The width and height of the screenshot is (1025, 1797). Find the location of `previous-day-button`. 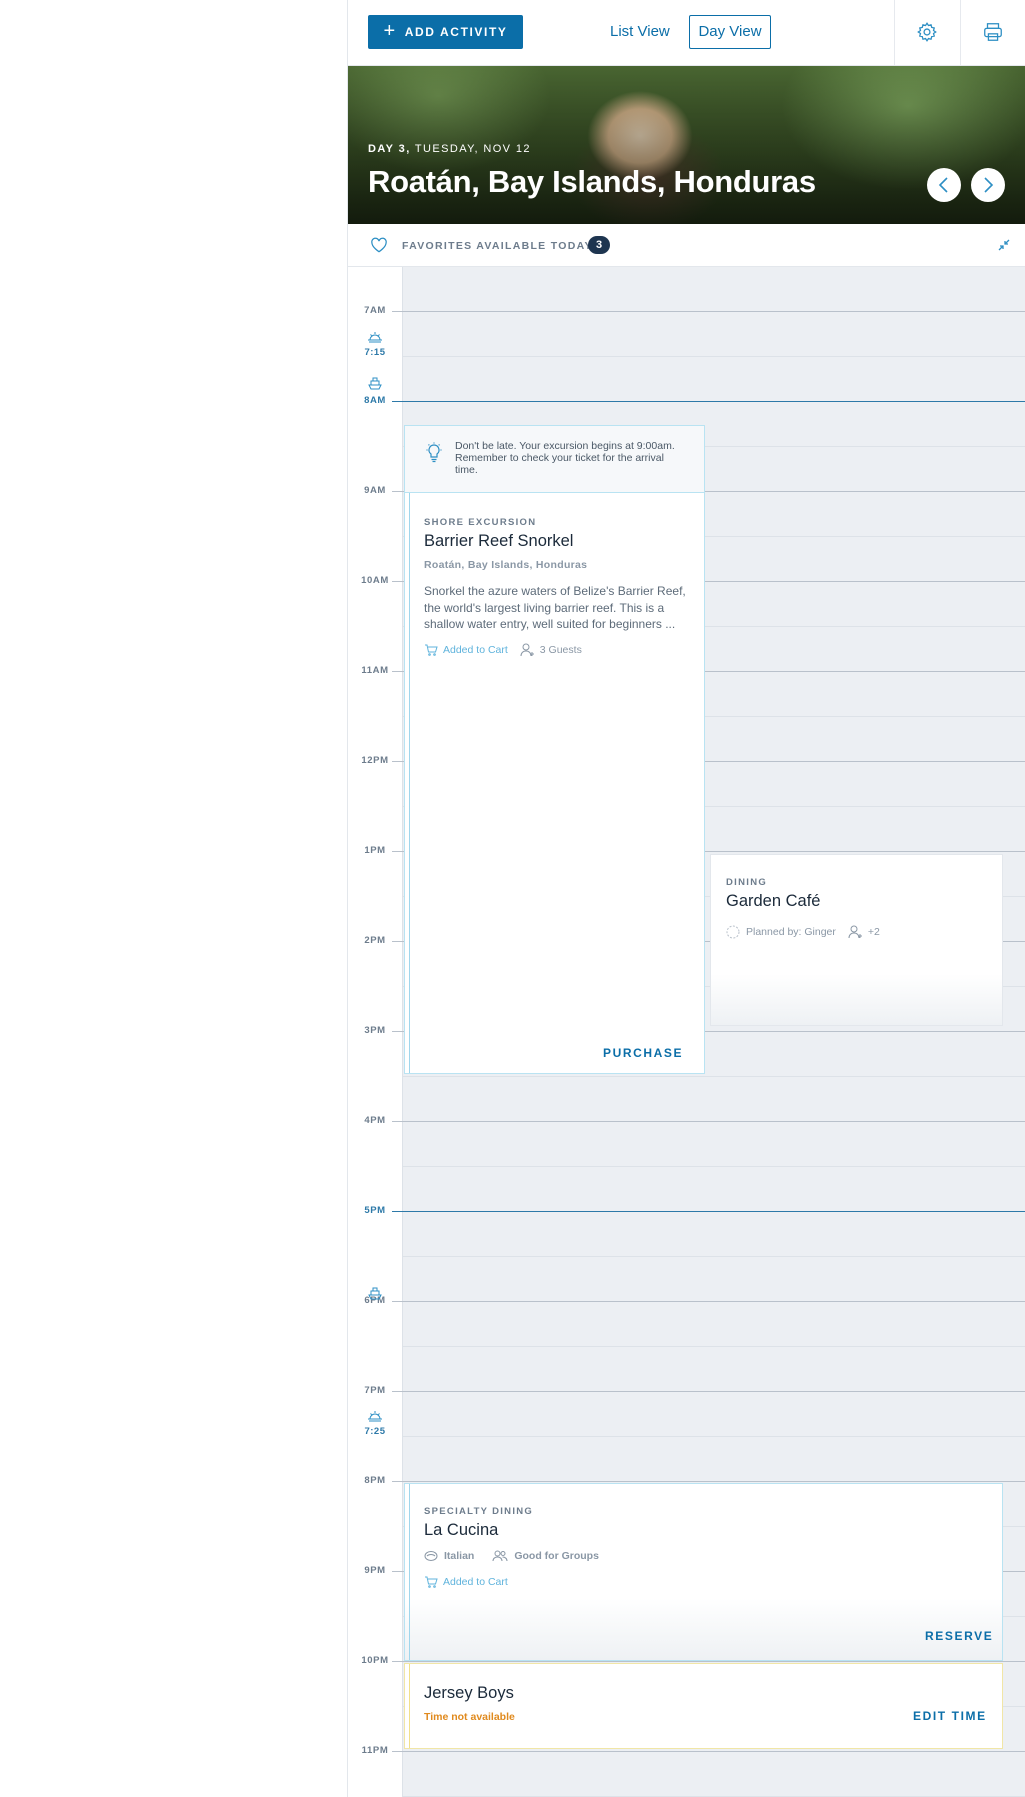

previous-day-button is located at coordinates (944, 185).